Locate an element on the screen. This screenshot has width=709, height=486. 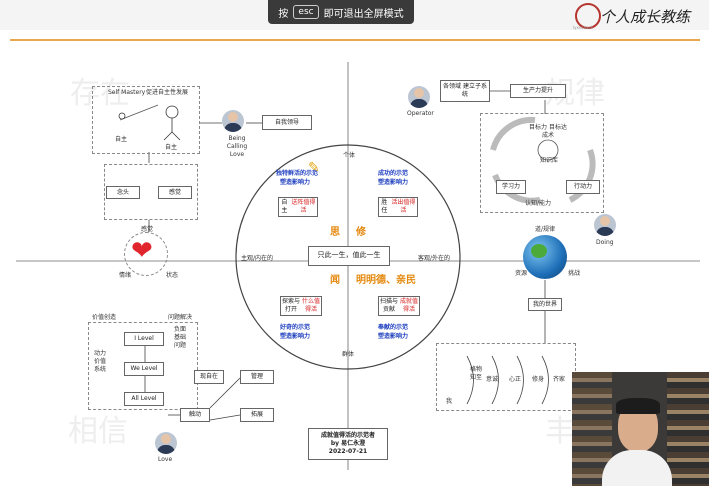
step-xiushen: 修身 is located at coordinates (538, 379).